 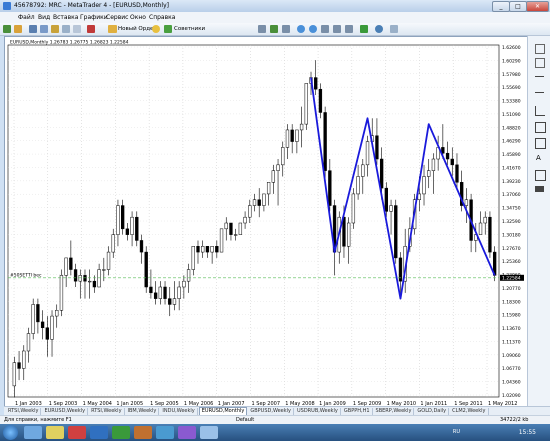 What do you see at coordinates (501, 6) in the screenshot?
I see `minimize-button: _` at bounding box center [501, 6].